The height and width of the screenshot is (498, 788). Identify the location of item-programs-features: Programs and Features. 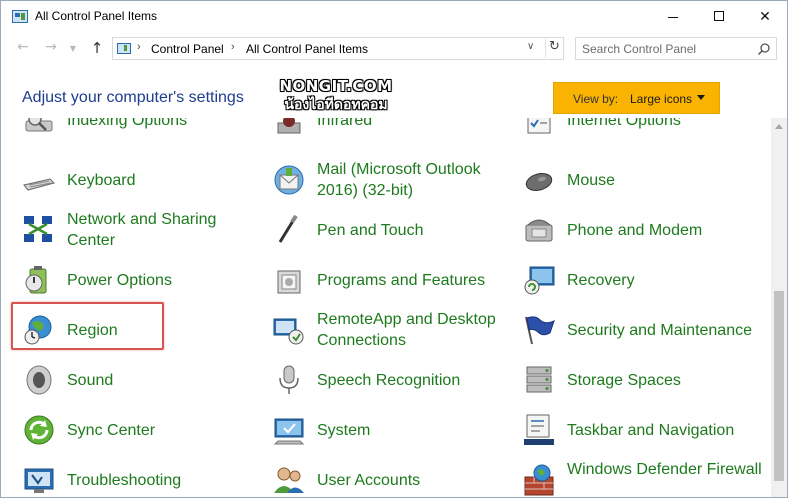
(392, 279).